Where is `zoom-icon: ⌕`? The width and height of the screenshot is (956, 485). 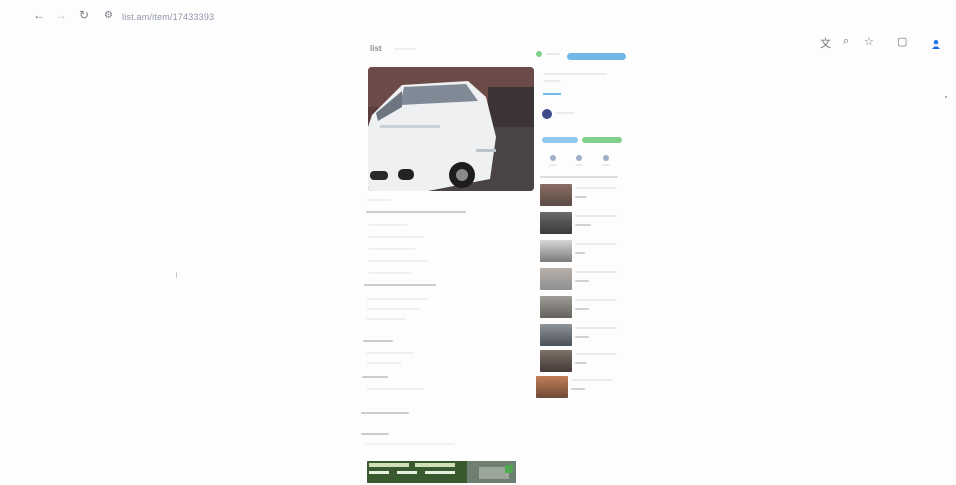
zoom-icon: ⌕ is located at coordinates (846, 41).